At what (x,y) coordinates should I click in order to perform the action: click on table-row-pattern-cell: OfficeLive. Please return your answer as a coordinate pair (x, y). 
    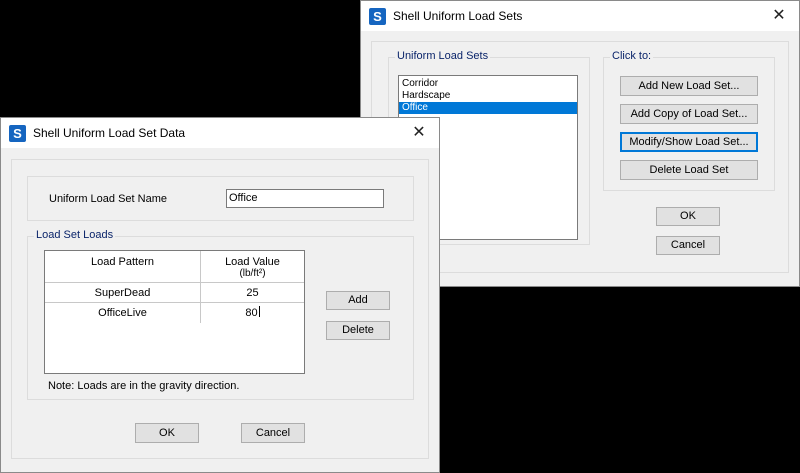
    Looking at the image, I should click on (123, 313).